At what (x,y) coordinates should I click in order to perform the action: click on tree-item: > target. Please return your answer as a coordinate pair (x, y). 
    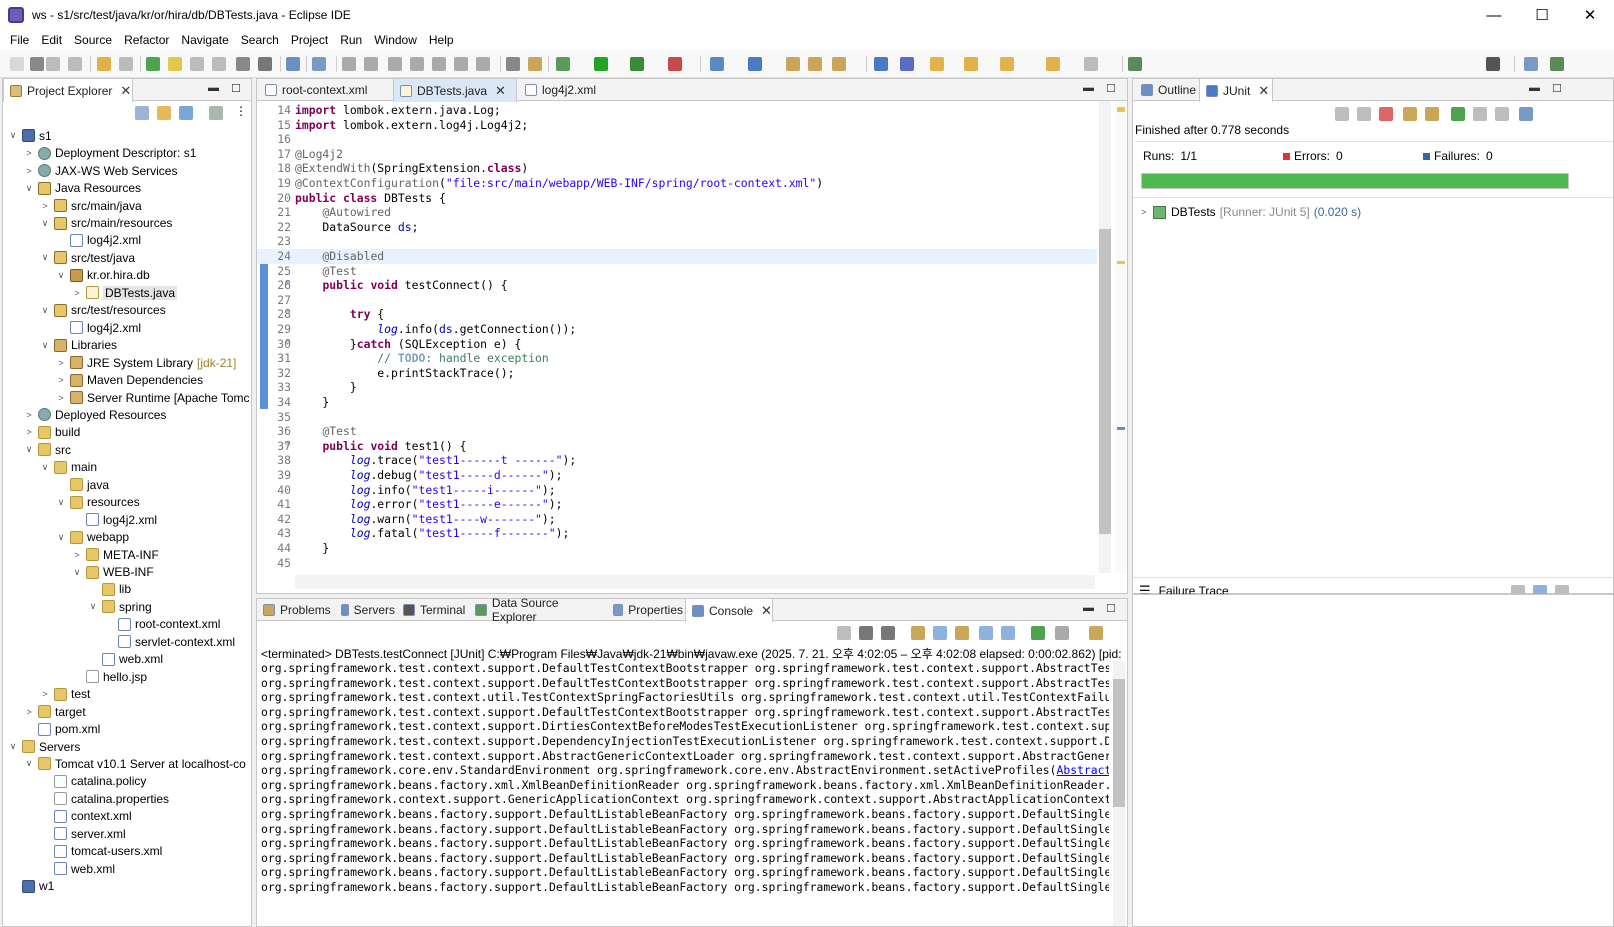
    Looking at the image, I should click on (54, 712).